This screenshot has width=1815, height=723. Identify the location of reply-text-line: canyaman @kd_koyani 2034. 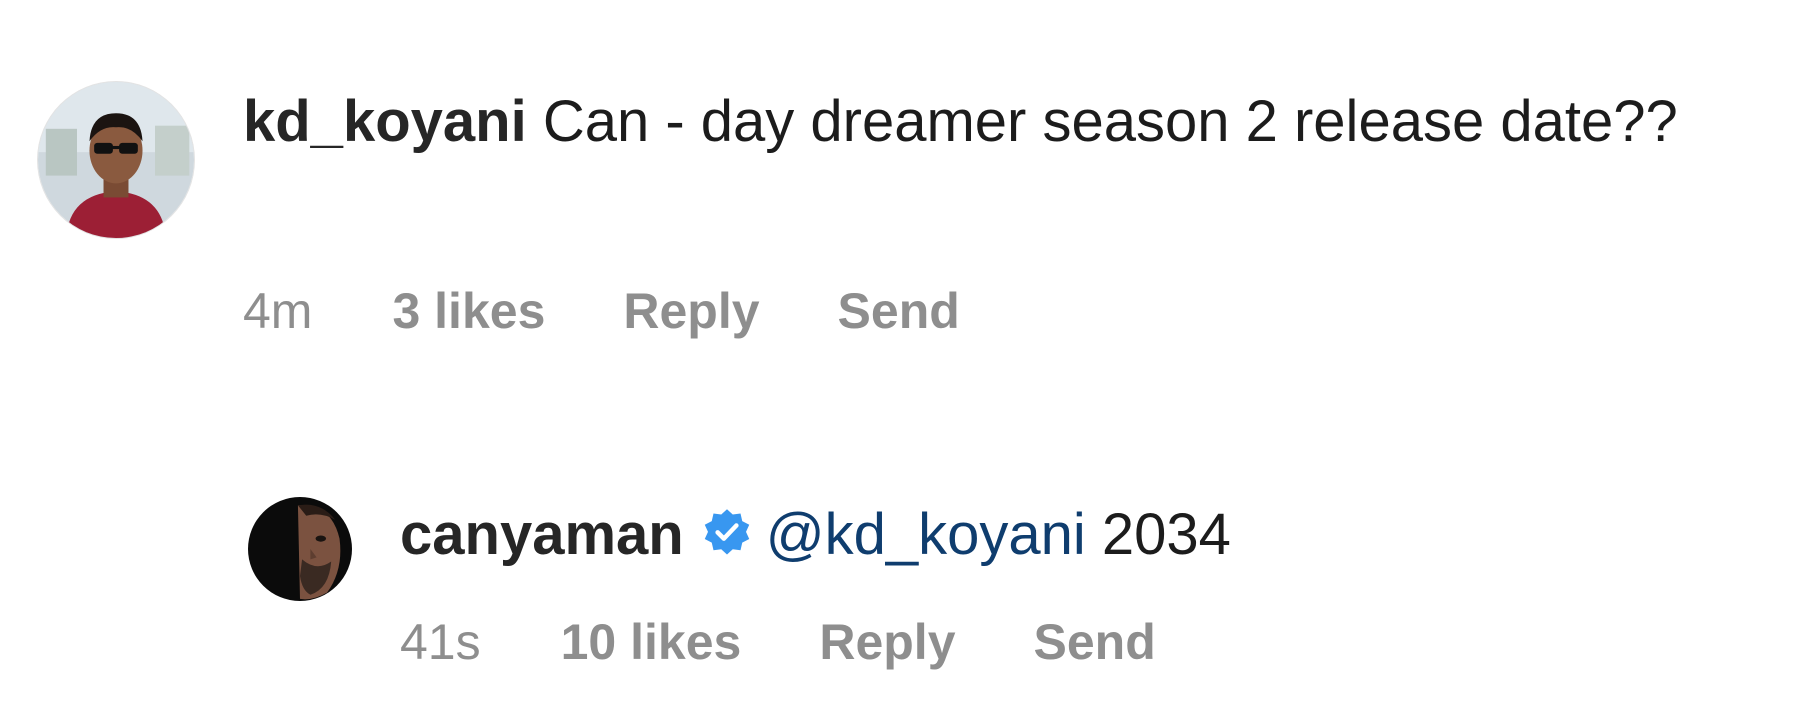
(1070, 535).